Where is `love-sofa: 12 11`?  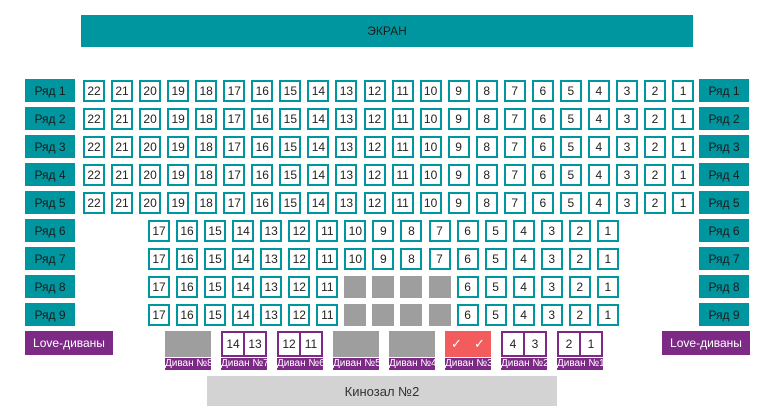 love-sofa: 12 11 is located at coordinates (300, 344).